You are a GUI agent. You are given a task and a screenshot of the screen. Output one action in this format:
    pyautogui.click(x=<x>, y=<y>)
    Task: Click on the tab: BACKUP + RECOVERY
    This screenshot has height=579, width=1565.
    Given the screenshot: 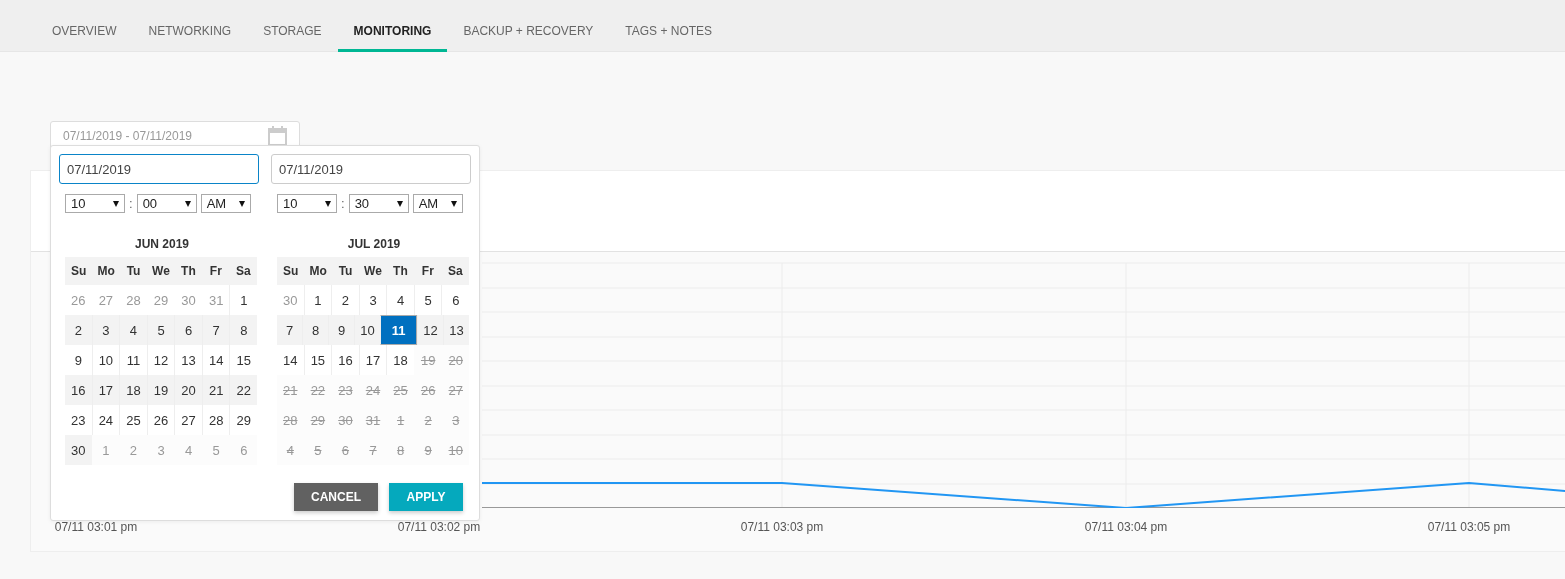 What is the action you would take?
    pyautogui.click(x=528, y=26)
    